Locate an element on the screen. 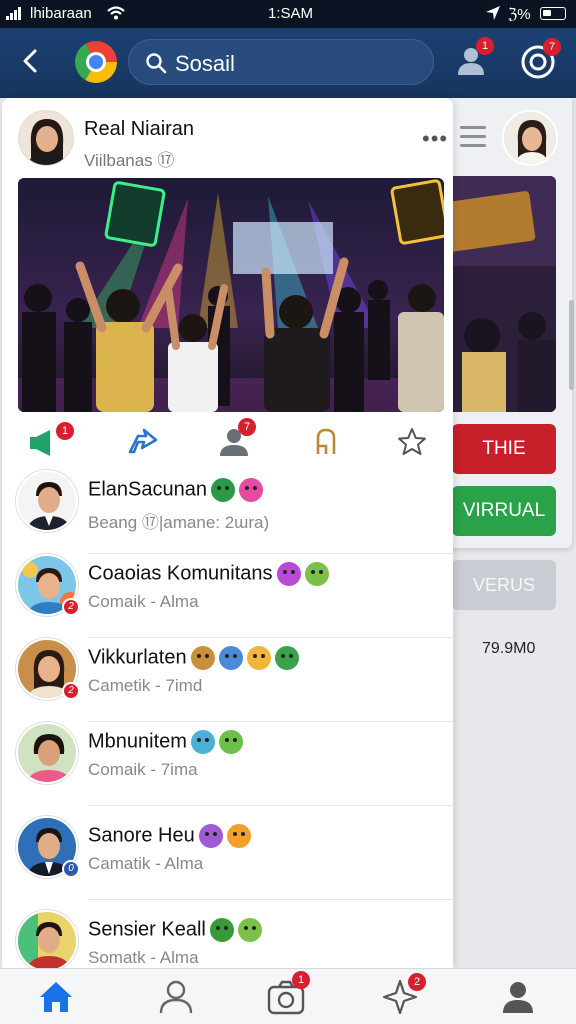 The image size is (576, 1024). author-avatar is located at coordinates (46, 138).